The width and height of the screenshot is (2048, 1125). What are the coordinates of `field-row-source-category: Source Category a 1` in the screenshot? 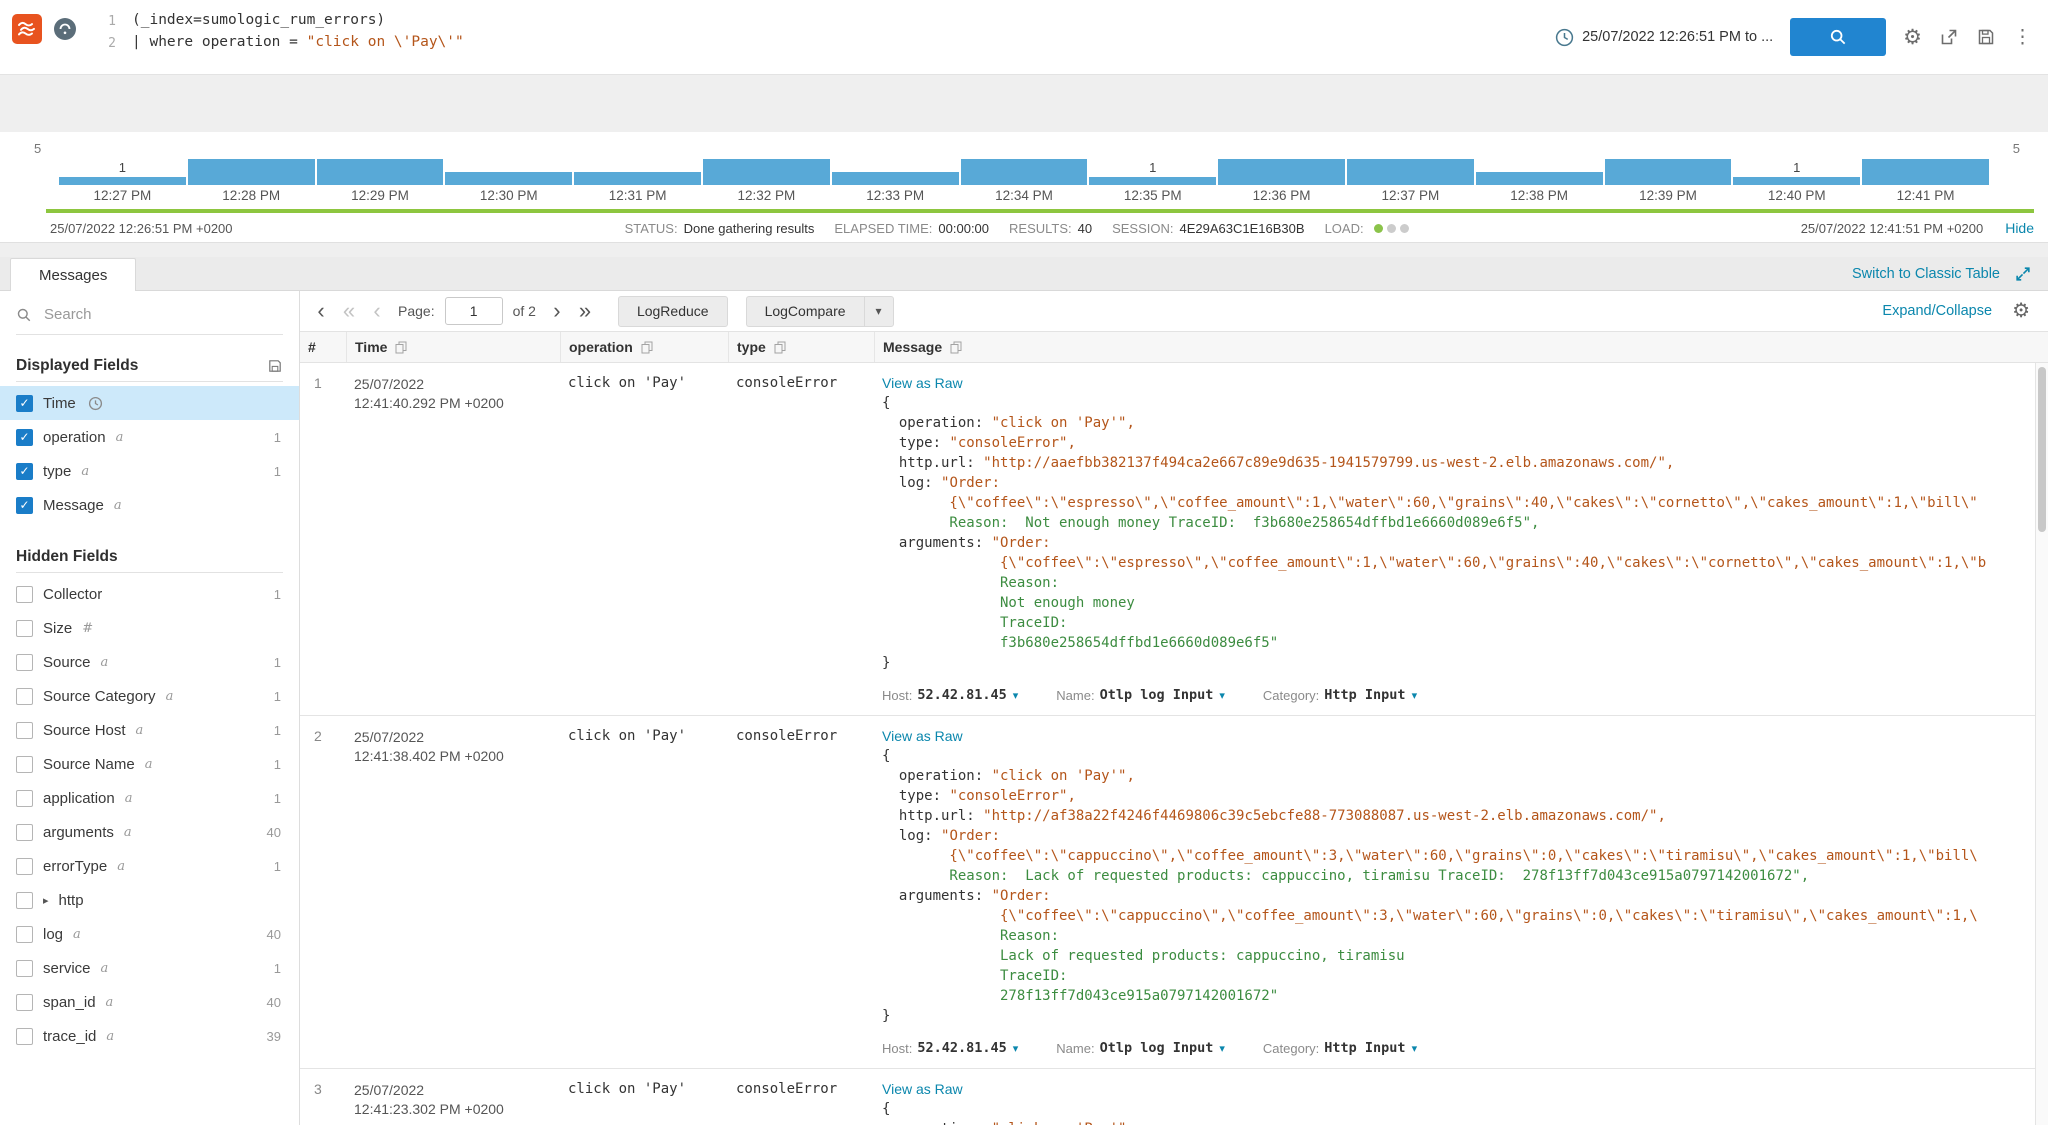 It's located at (149, 696).